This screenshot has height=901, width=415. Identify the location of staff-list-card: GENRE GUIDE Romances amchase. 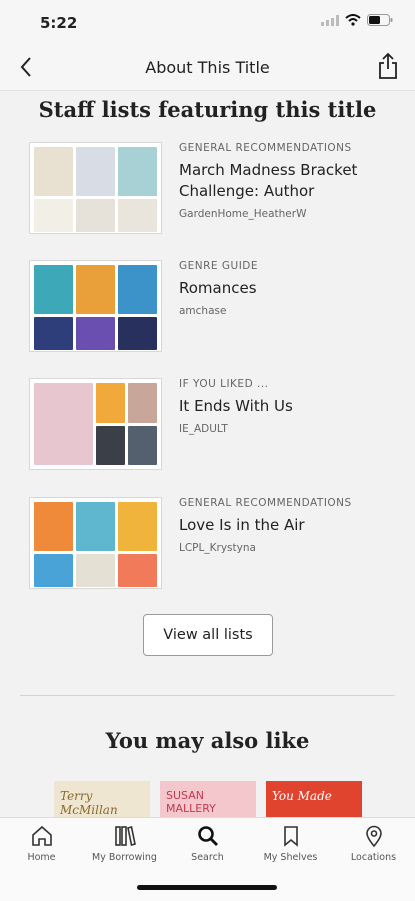
(209, 308).